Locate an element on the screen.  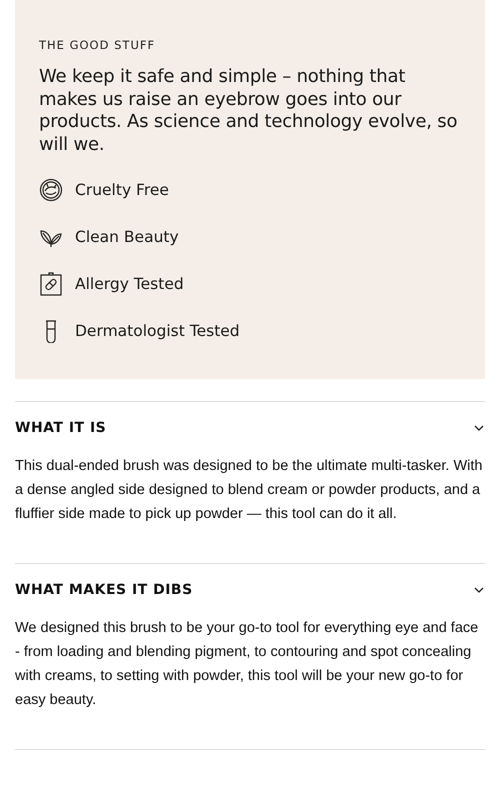
accordion-title: WHAT MAKES IT DIBS is located at coordinates (104, 590).